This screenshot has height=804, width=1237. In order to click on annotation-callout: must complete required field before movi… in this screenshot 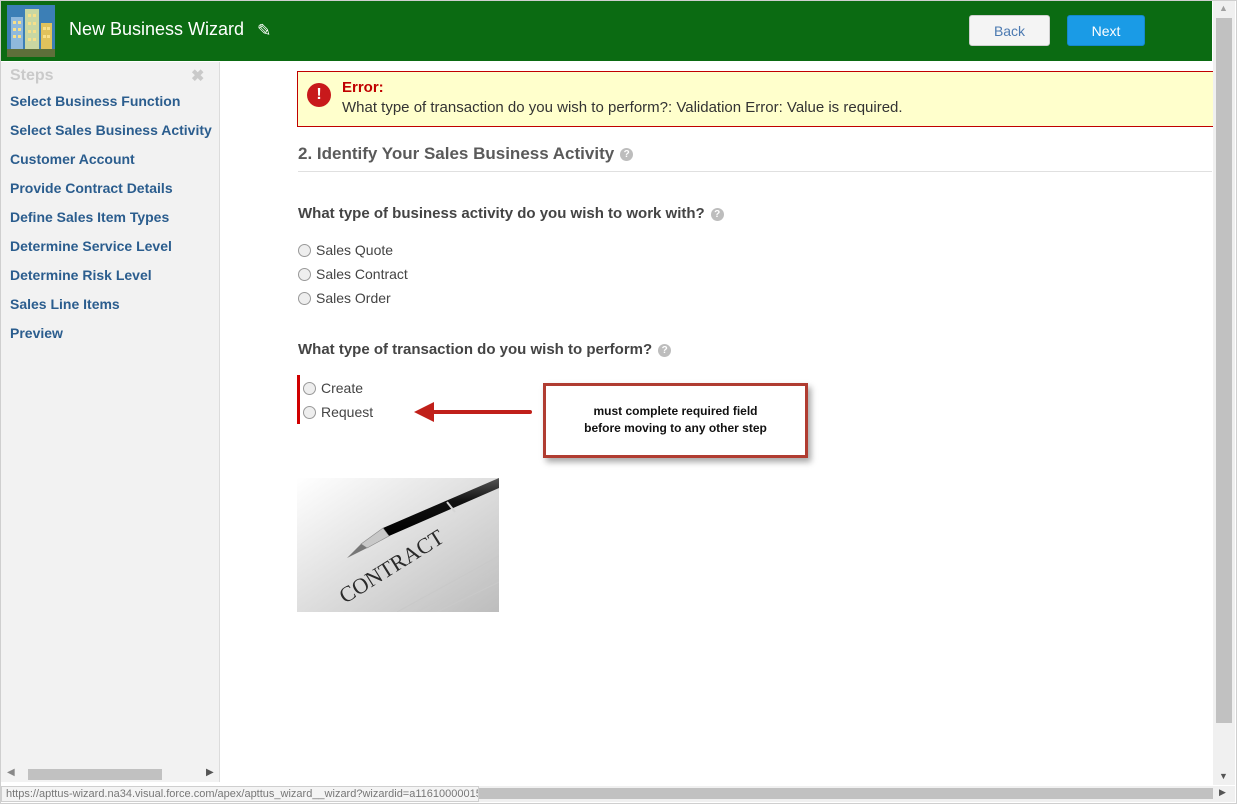, I will do `click(675, 420)`.